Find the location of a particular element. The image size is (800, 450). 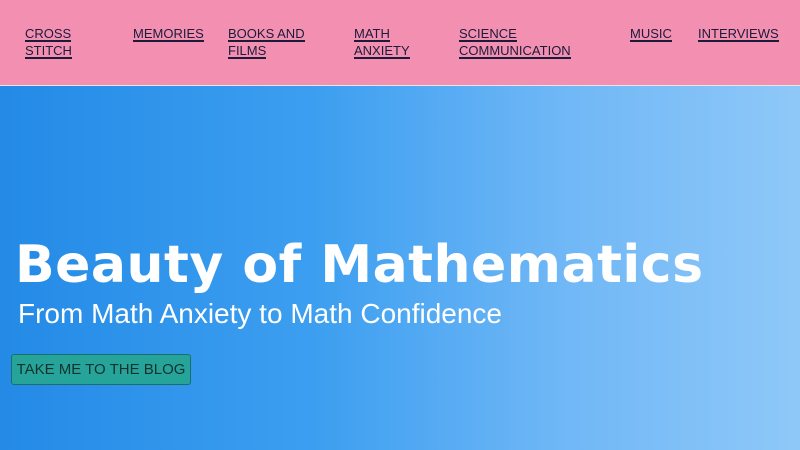

nav-link-cross-stitch: CROSS STITCH is located at coordinates (48, 42).